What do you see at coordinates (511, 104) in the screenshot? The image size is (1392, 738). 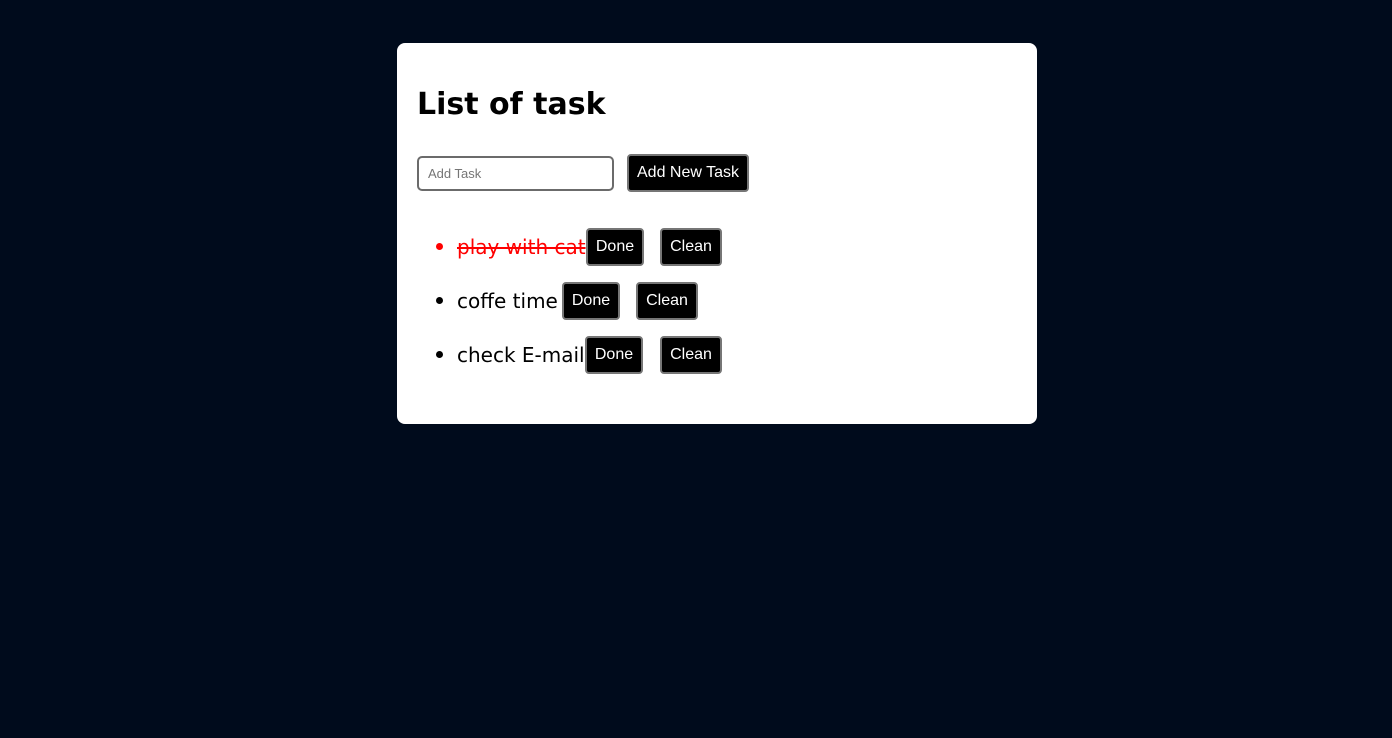 I see `page-title: List of task` at bounding box center [511, 104].